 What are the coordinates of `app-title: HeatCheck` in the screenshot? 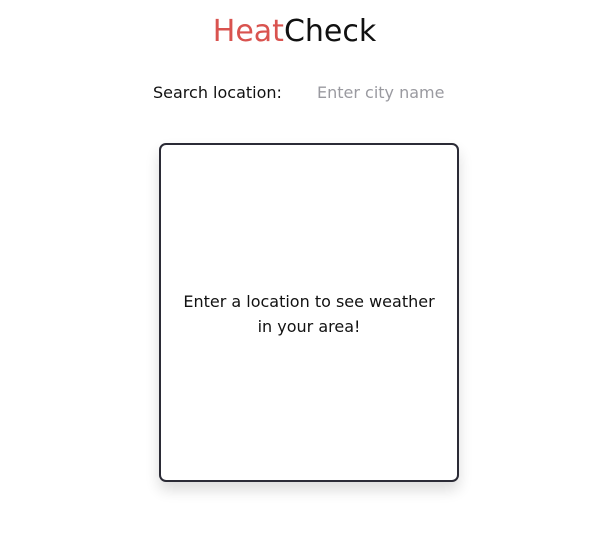 It's located at (294, 32).